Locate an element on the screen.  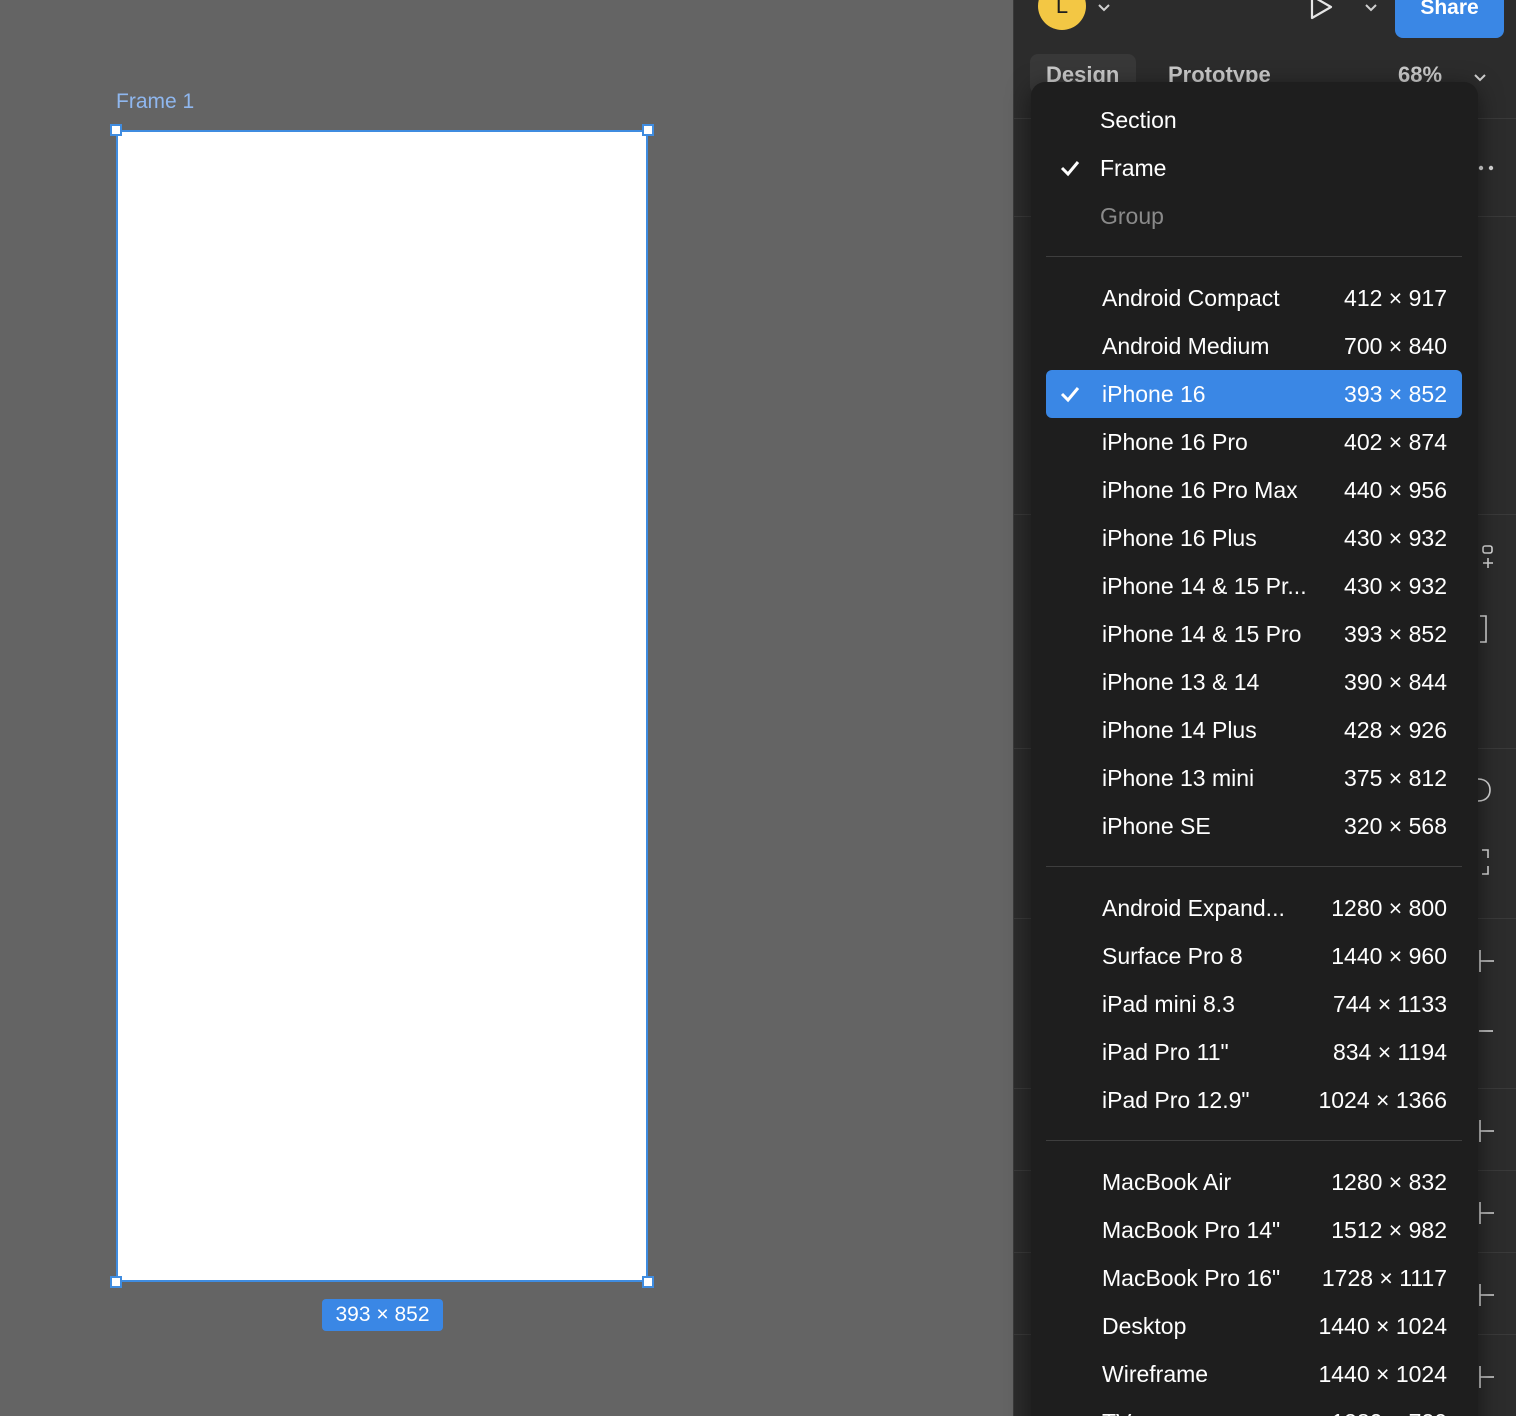
preset-wireframe: Wireframe 1440 × 1024 is located at coordinates (1254, 1374).